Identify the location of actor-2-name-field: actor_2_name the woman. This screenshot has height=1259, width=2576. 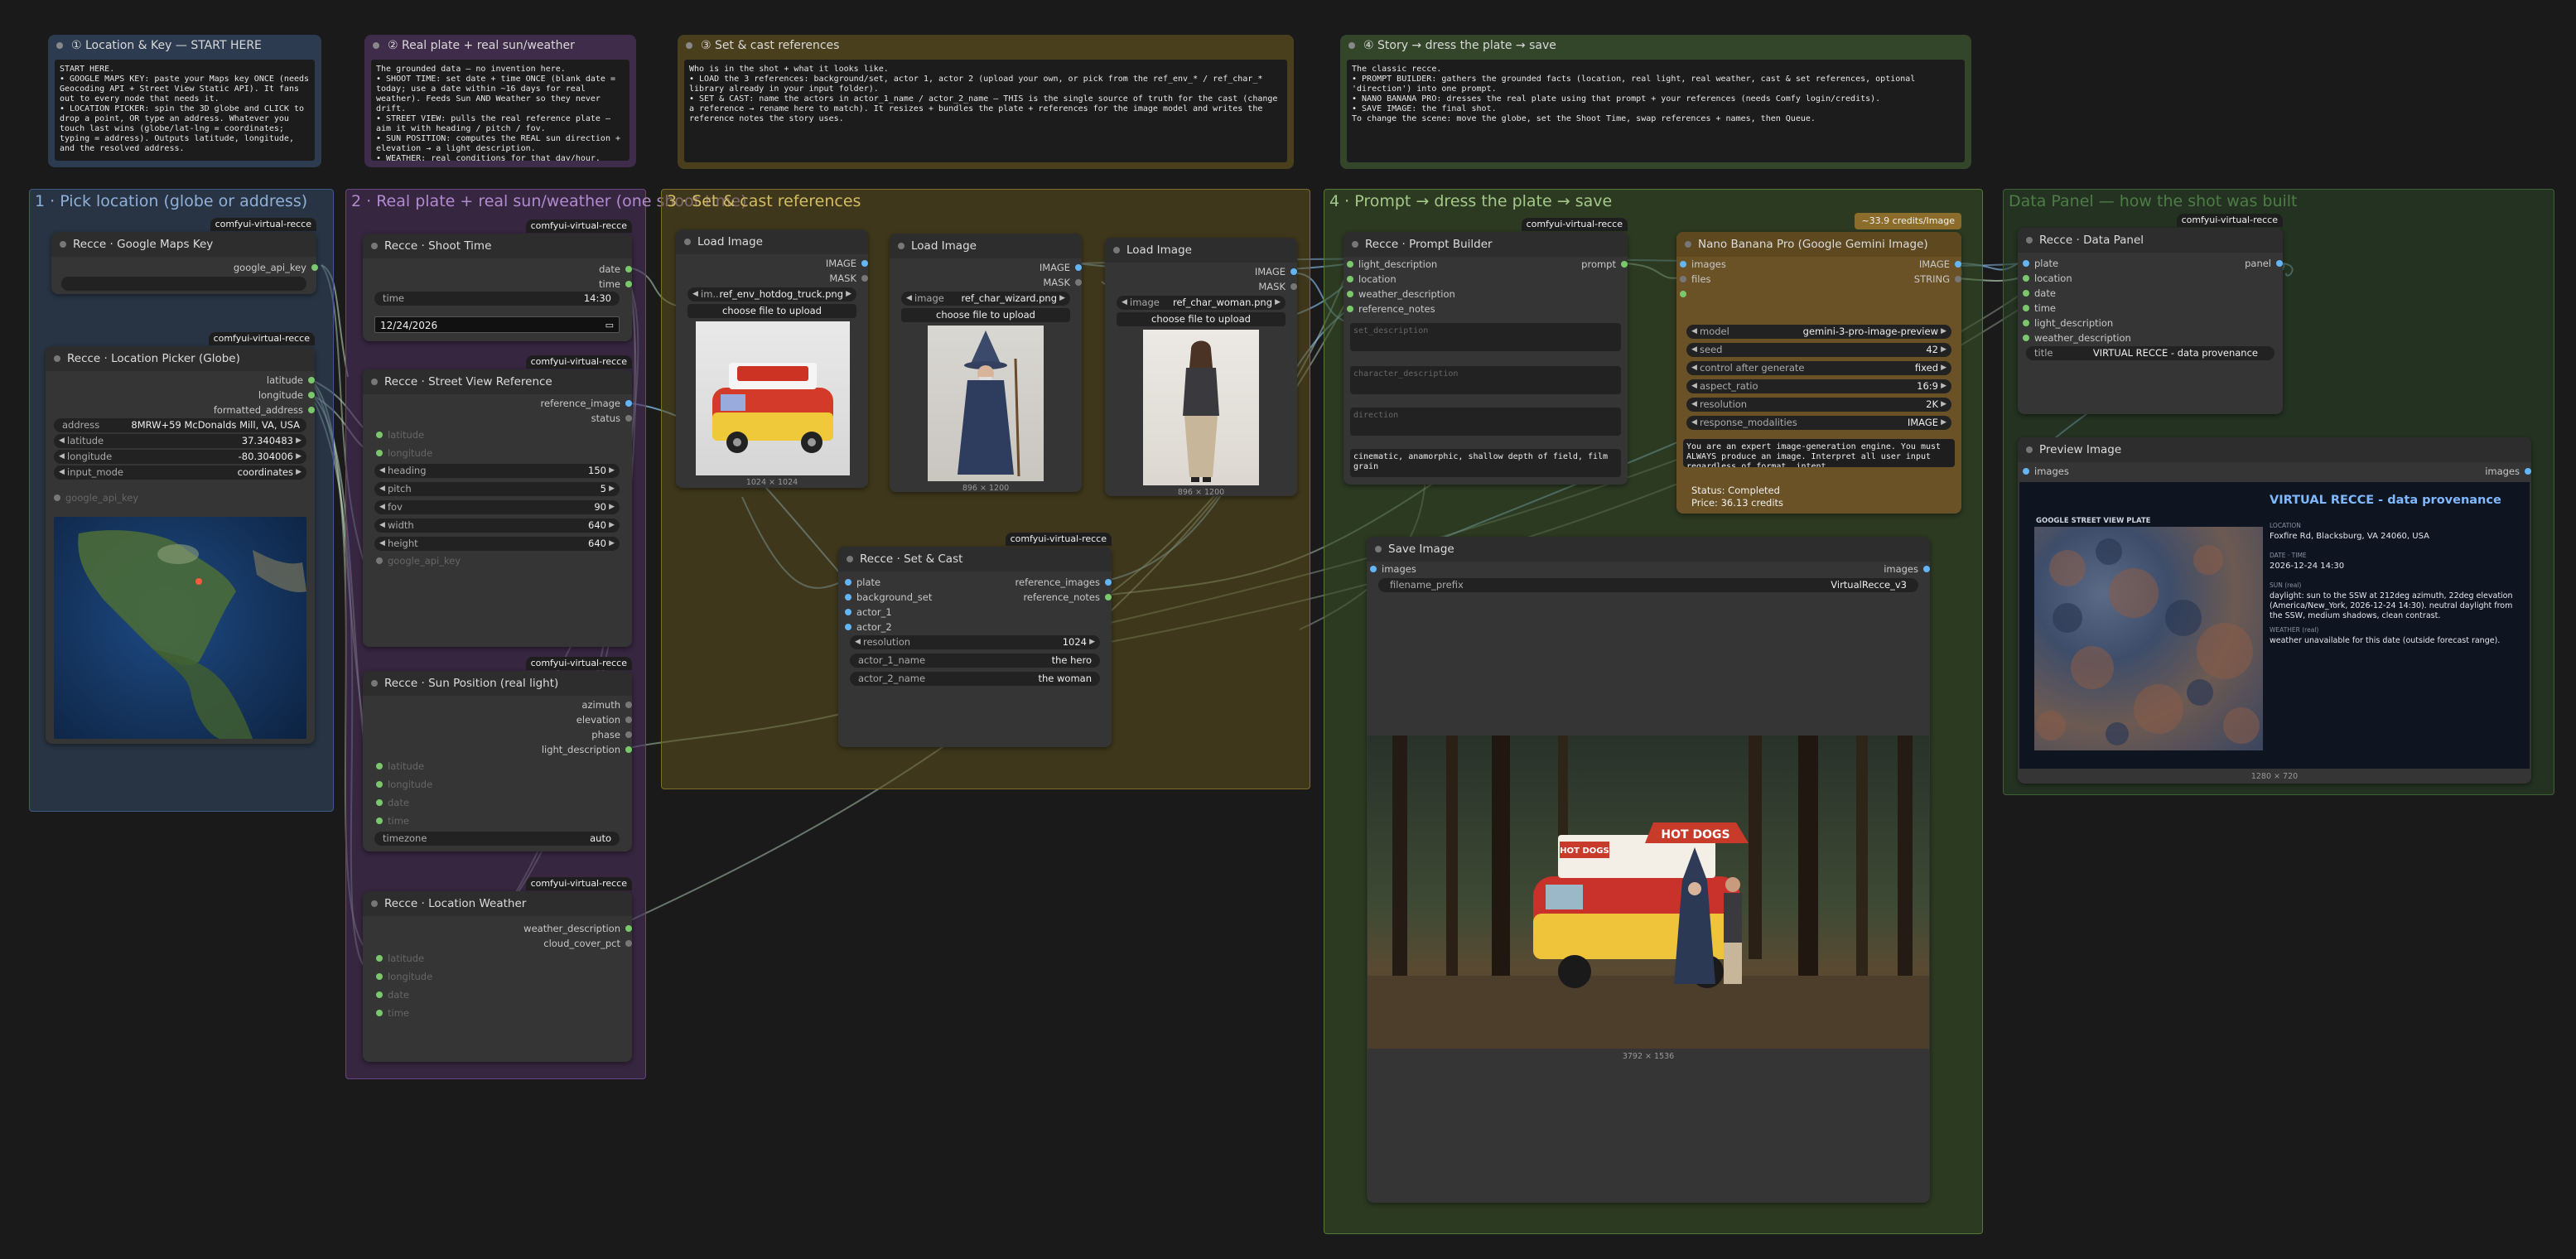
(975, 679).